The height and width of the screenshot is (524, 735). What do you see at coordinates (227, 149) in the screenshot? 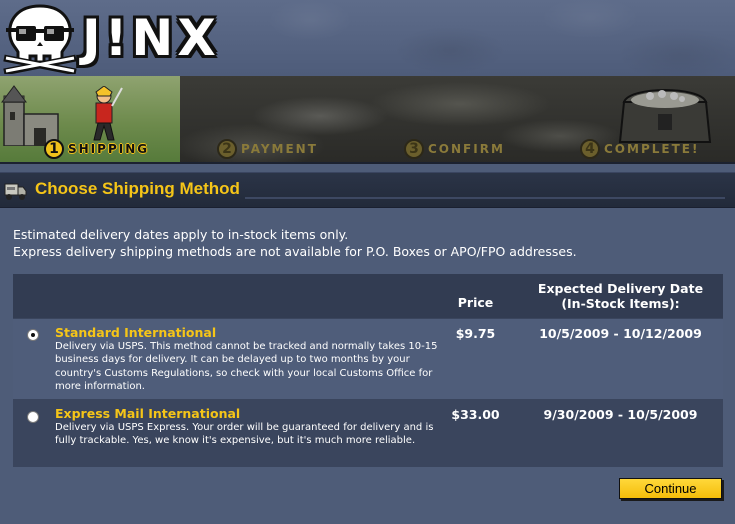
I see `step-number: 2` at bounding box center [227, 149].